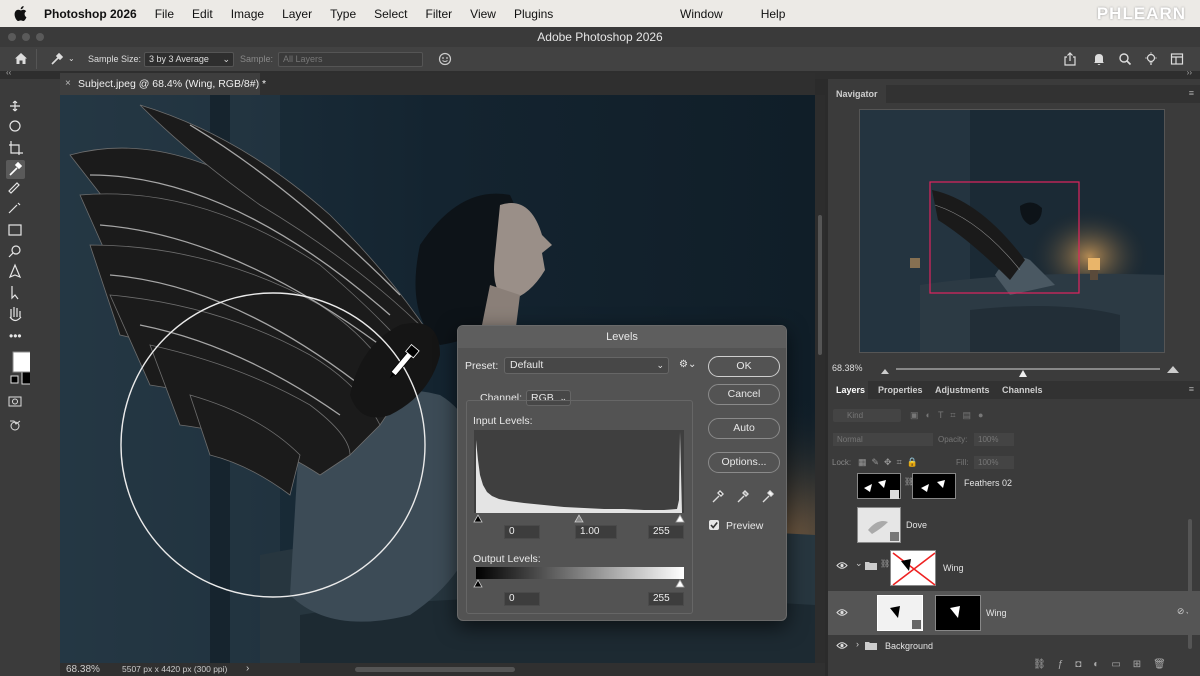  What do you see at coordinates (1099, 60) in the screenshot?
I see `bell-icon` at bounding box center [1099, 60].